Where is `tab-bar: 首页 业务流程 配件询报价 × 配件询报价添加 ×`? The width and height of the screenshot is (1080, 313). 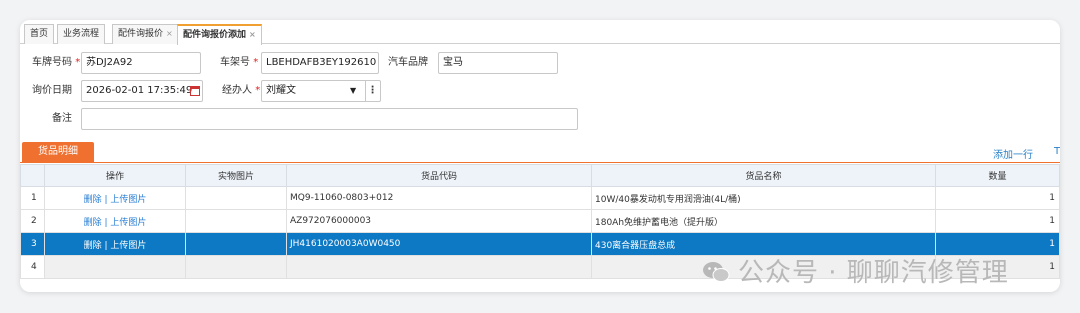
tab-bar: 首页 业务流程 配件询报价 × 配件询报价添加 × is located at coordinates (540, 32).